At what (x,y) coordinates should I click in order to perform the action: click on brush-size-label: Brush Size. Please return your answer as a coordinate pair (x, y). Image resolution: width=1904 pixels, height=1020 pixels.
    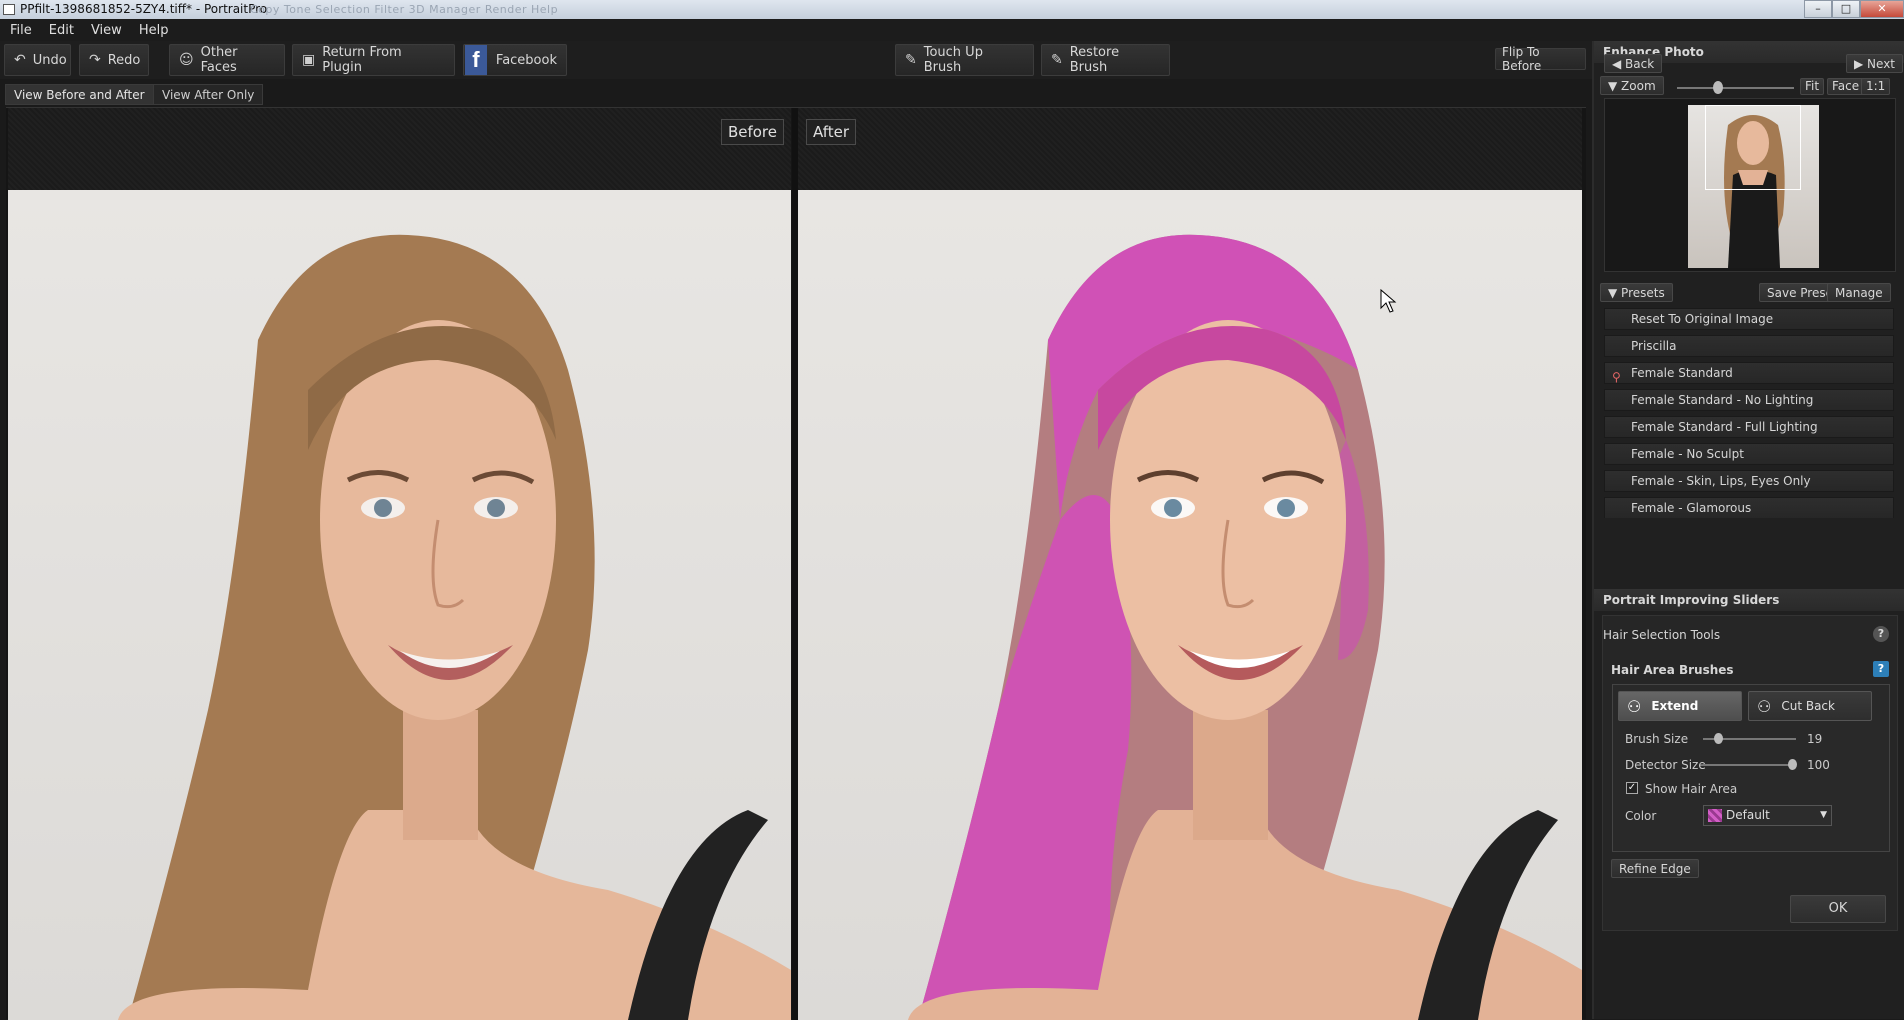
    Looking at the image, I should click on (1657, 739).